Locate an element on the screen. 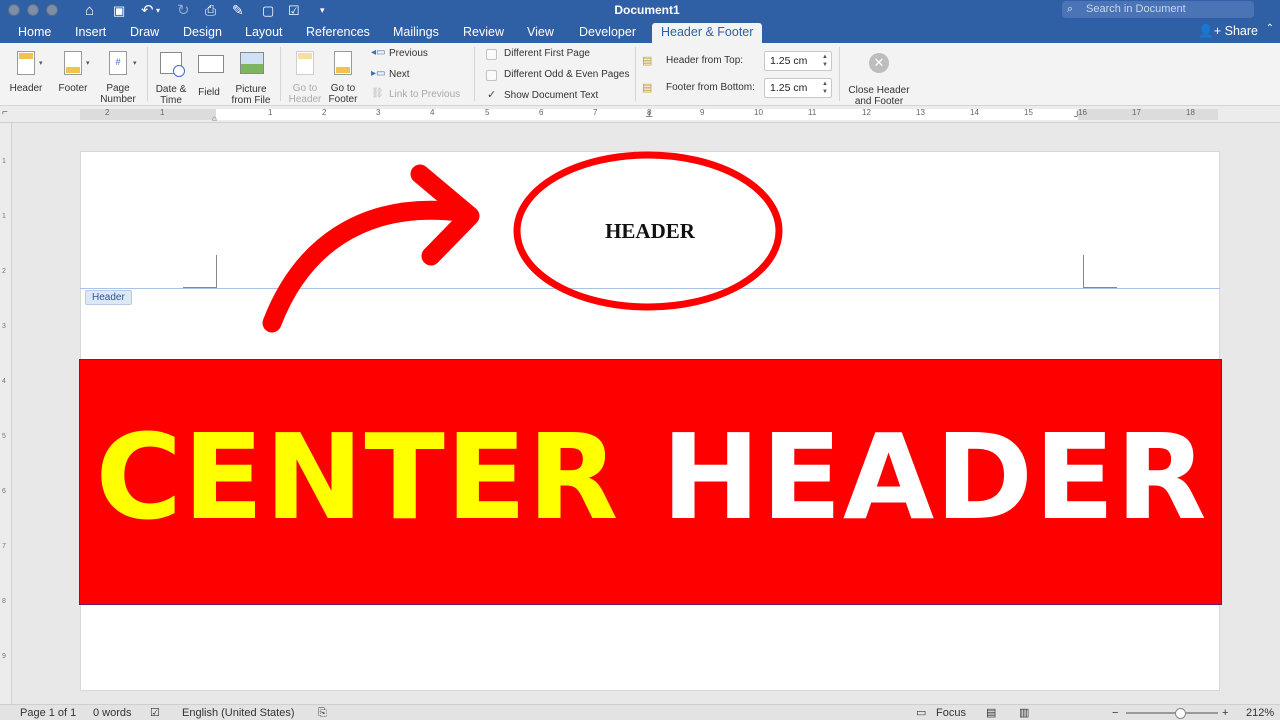 This screenshot has height=720, width=1280. web-layout-icon: ▥ is located at coordinates (1024, 713).